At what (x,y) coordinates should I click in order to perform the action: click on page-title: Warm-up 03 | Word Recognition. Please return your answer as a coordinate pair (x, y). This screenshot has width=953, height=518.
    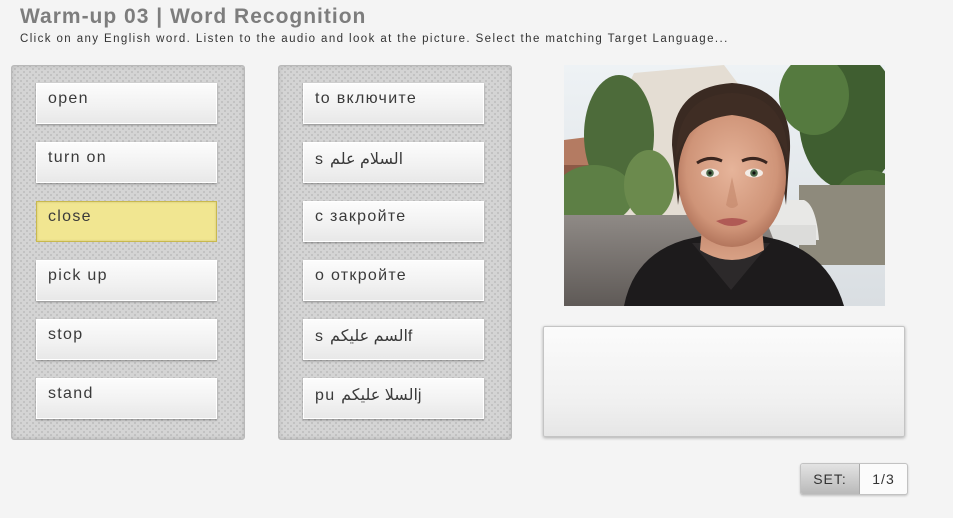
    Looking at the image, I should click on (193, 16).